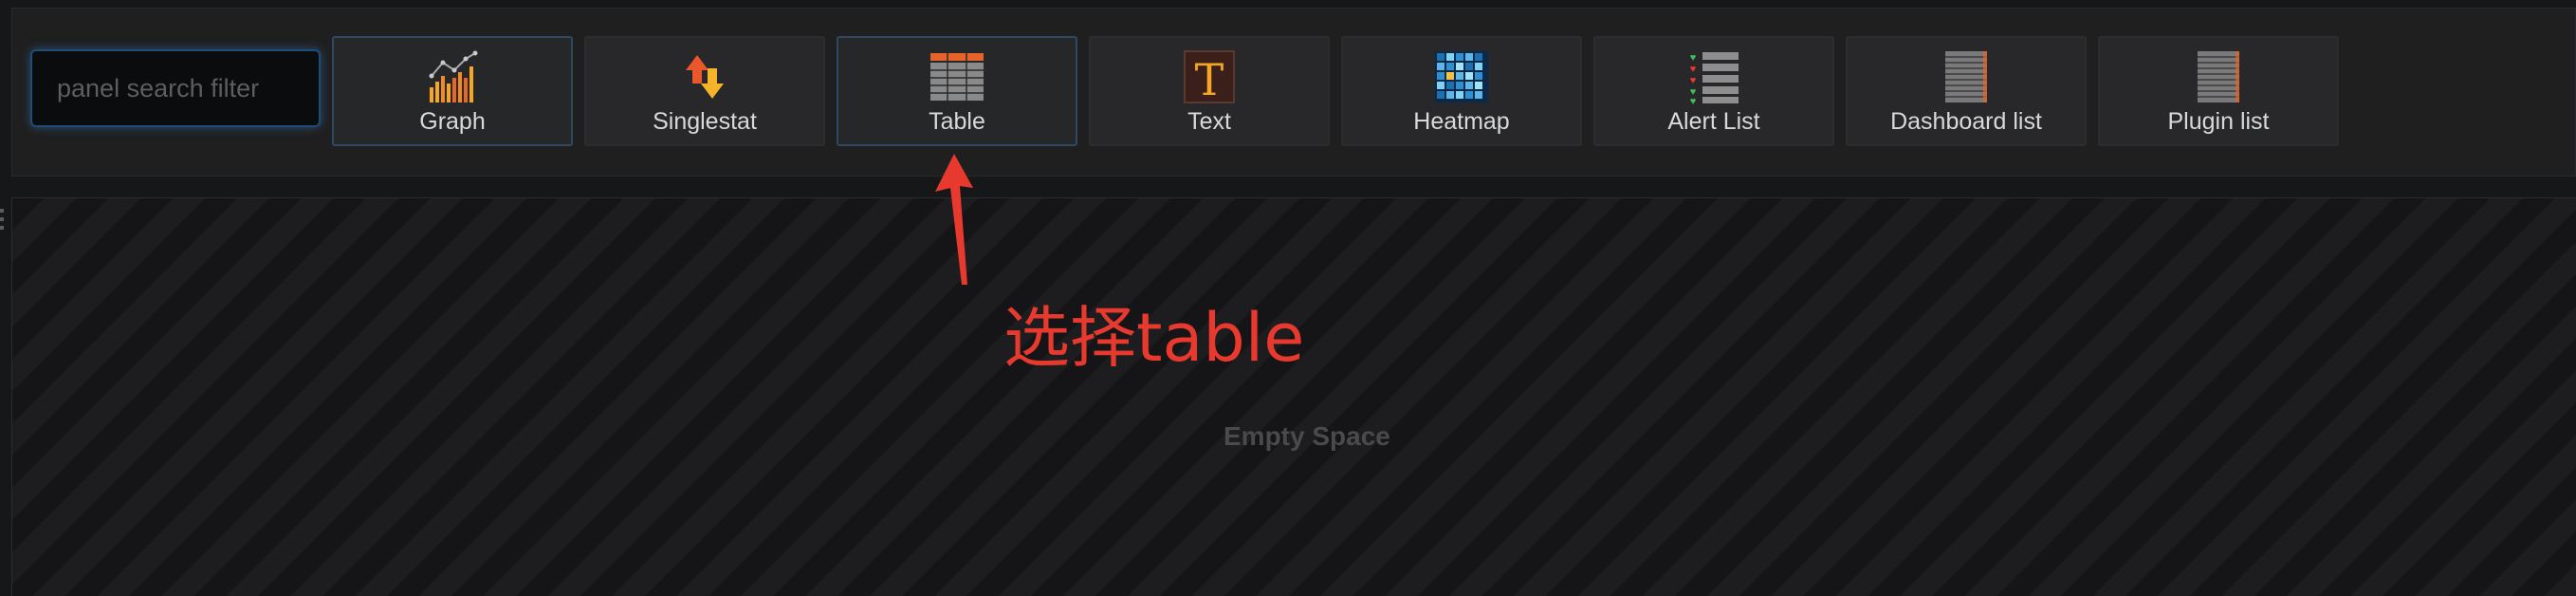 Image resolution: width=2576 pixels, height=596 pixels. What do you see at coordinates (1461, 76) in the screenshot?
I see `heatmap-icon` at bounding box center [1461, 76].